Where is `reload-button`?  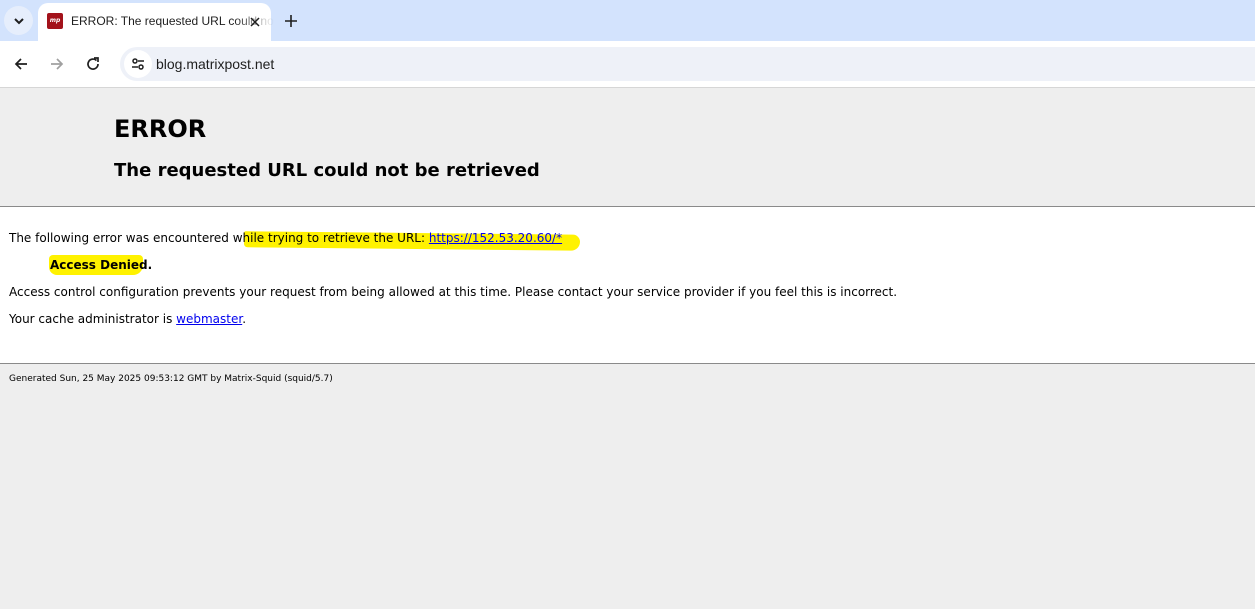 reload-button is located at coordinates (93, 64).